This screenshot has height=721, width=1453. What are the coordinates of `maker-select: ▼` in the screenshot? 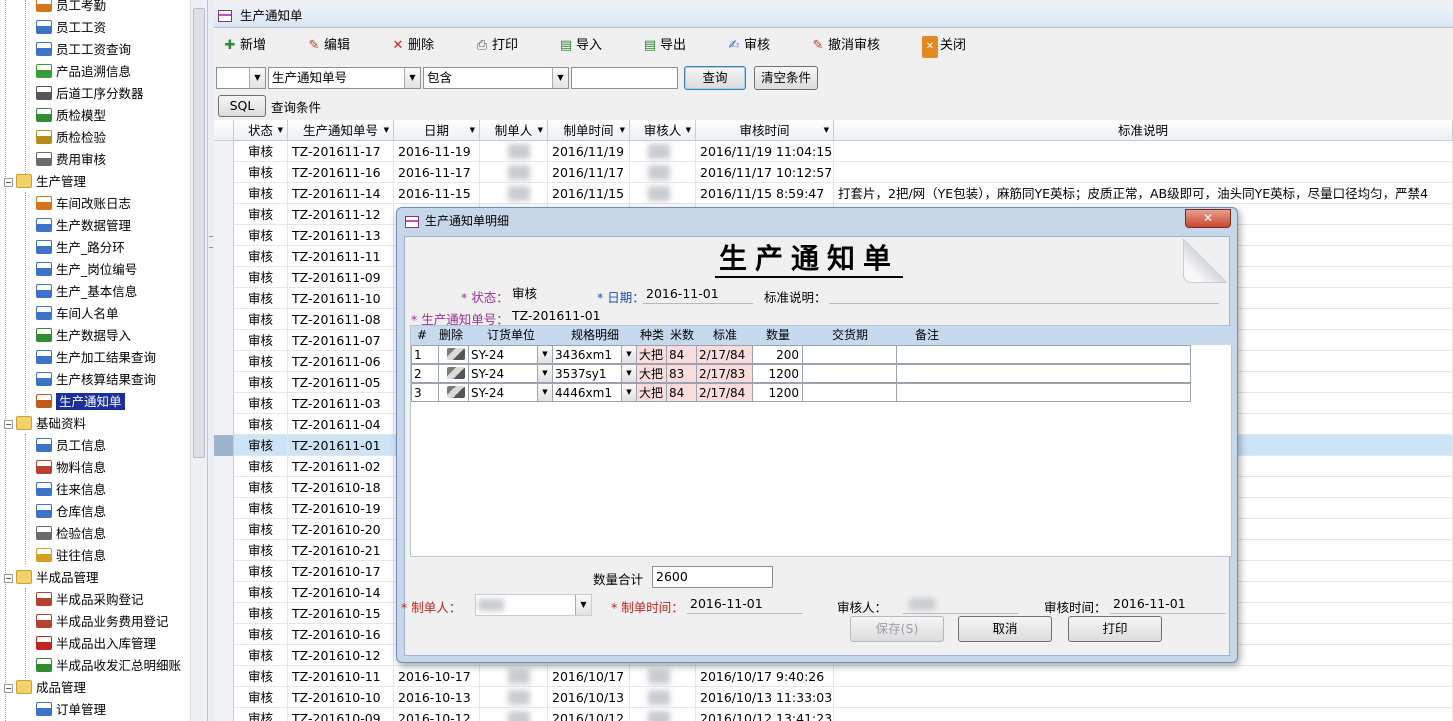 It's located at (533, 605).